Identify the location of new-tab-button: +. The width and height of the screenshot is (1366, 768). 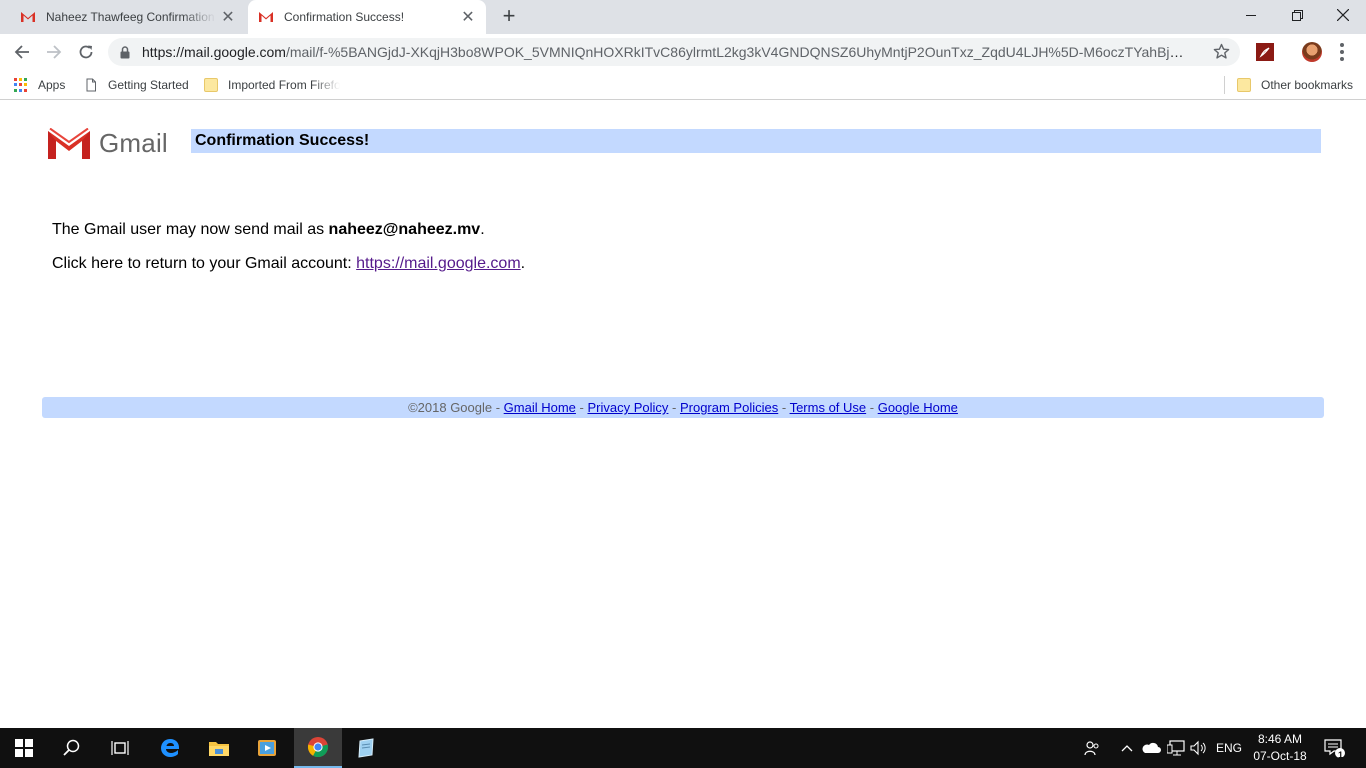
(509, 17).